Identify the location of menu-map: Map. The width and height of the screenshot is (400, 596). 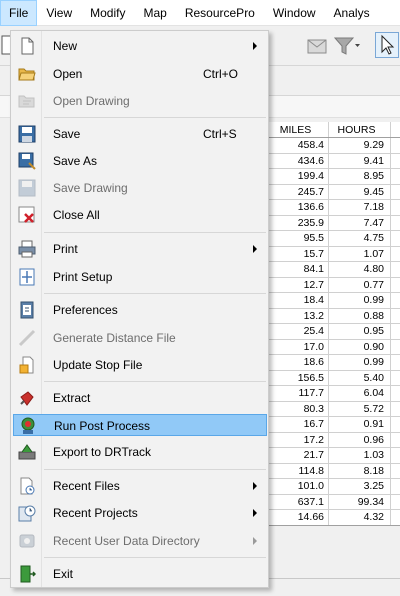
(154, 13).